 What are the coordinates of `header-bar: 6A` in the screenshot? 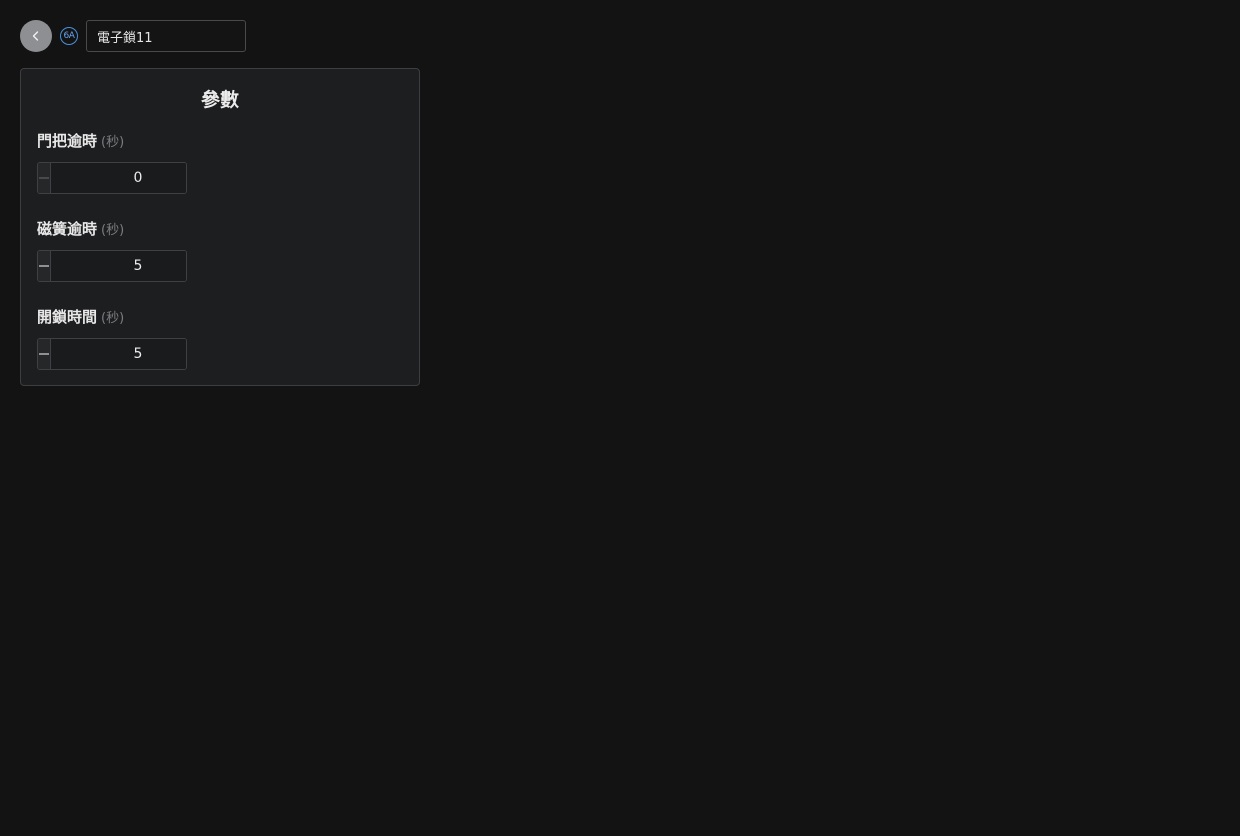 It's located at (133, 36).